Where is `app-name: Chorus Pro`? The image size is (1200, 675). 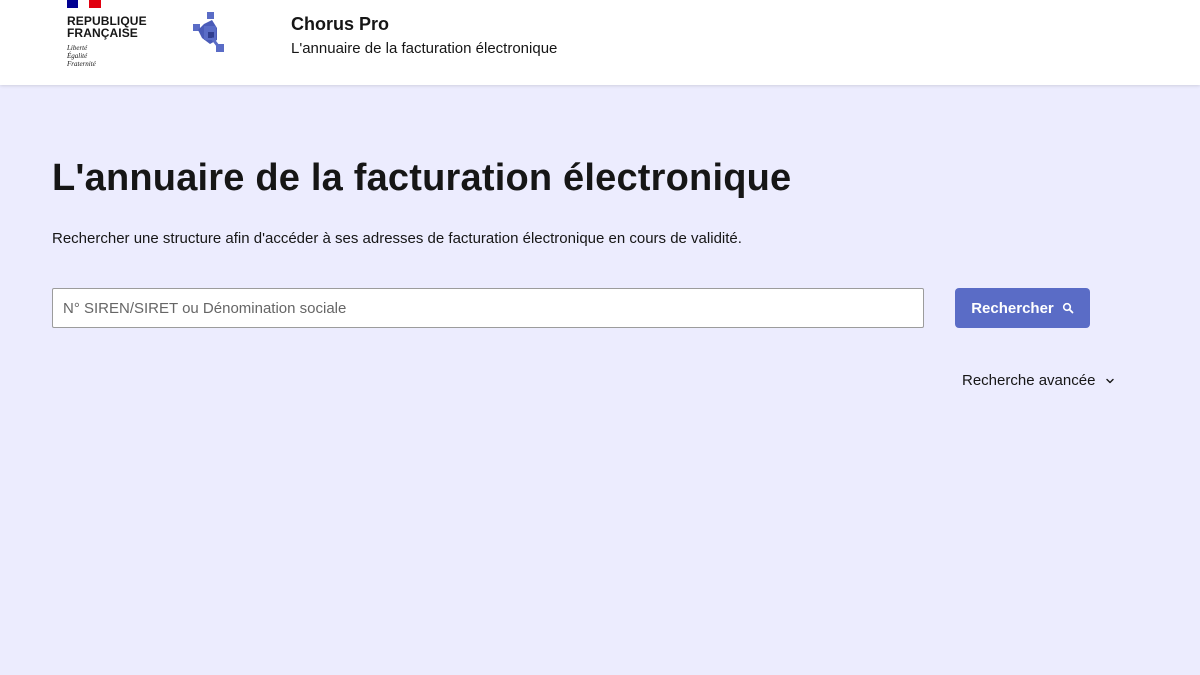 app-name: Chorus Pro is located at coordinates (340, 24).